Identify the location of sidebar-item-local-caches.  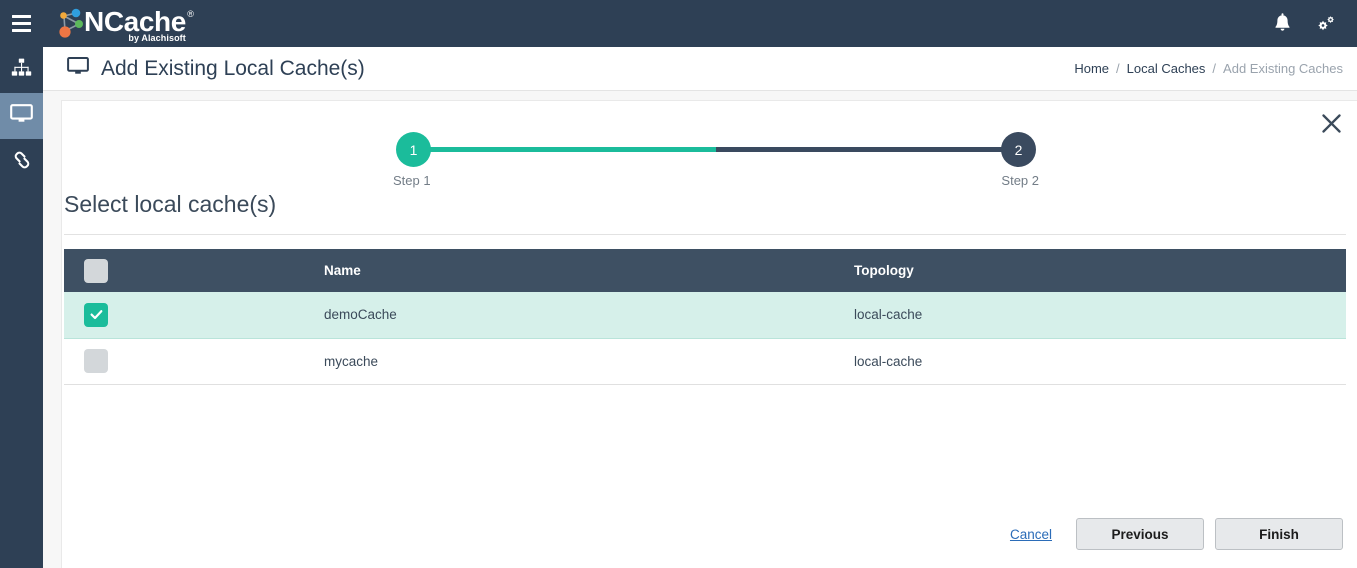
(21, 116).